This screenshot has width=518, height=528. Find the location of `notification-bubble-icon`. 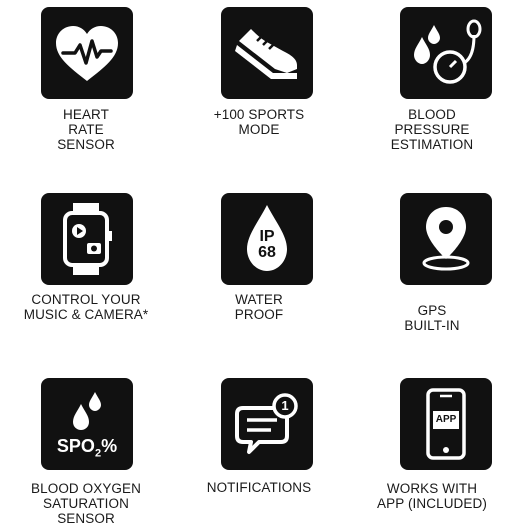

notification-bubble-icon is located at coordinates (266, 423).